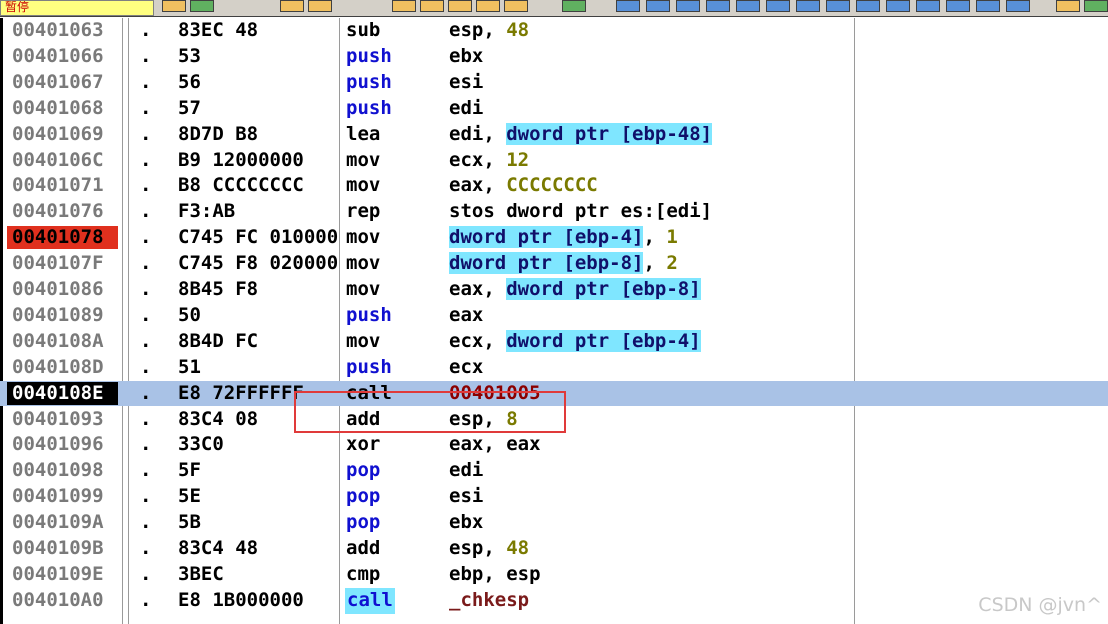  What do you see at coordinates (495, 575) in the screenshot?
I see `operands-cell: ebp, esp` at bounding box center [495, 575].